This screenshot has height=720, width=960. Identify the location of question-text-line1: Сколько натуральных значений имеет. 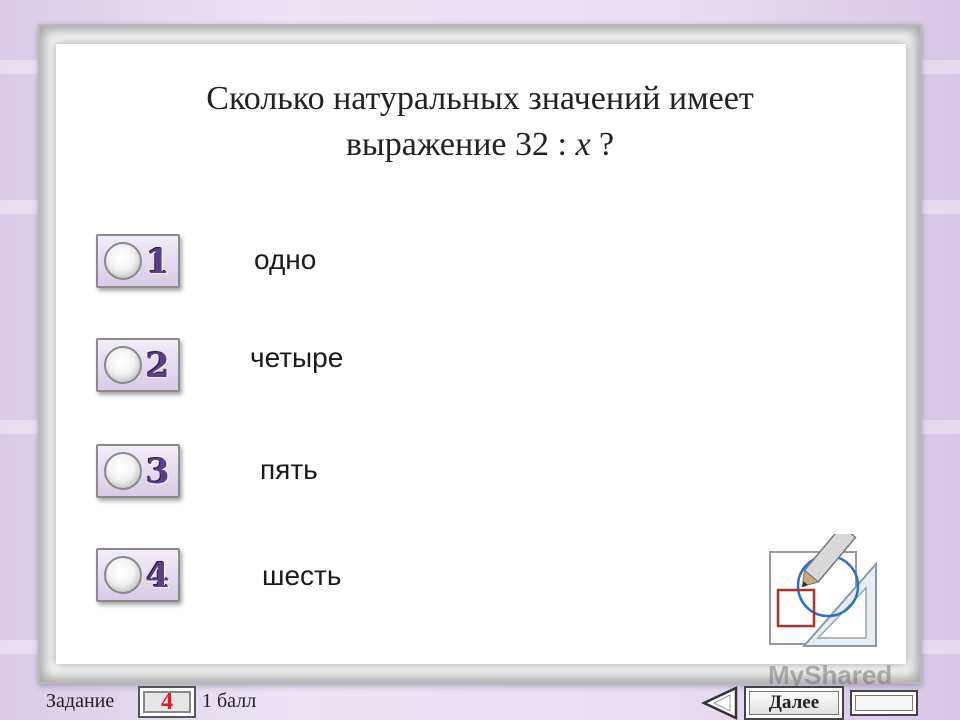
(480, 98).